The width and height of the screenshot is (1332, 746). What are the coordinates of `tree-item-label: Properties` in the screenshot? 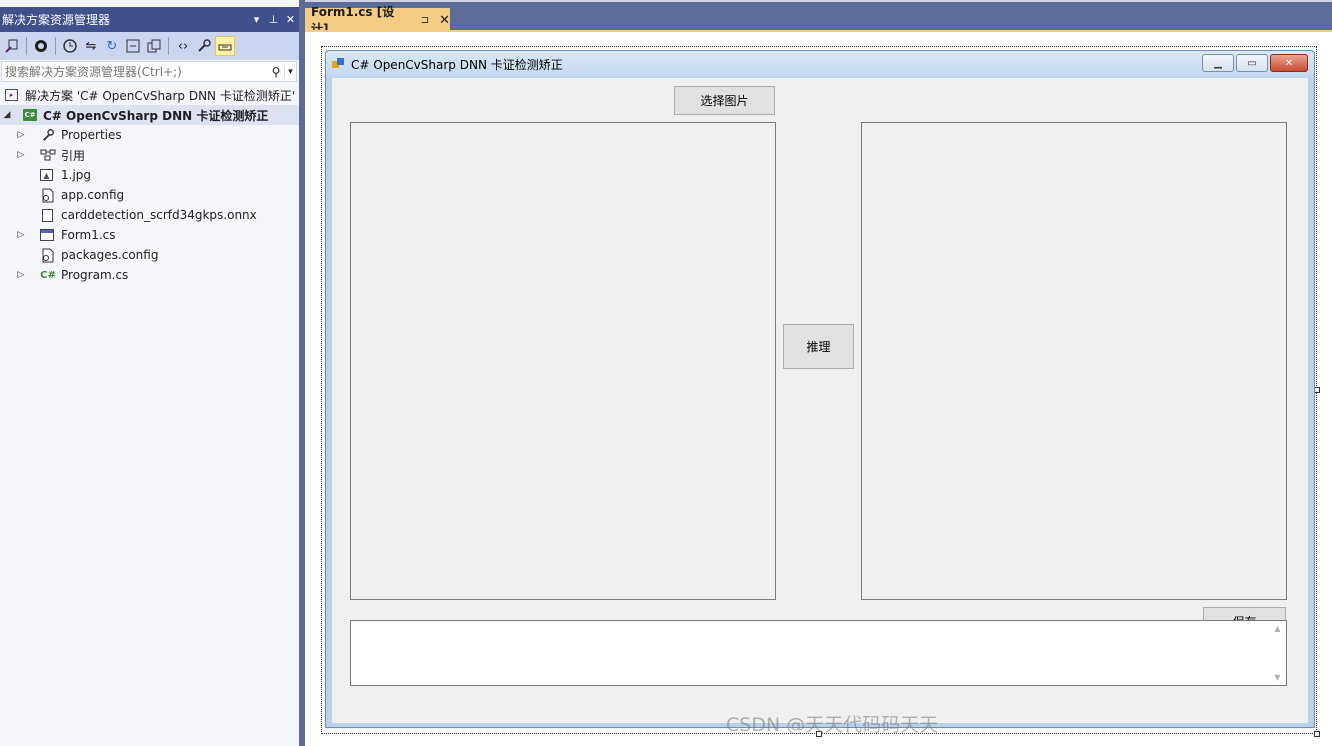 It's located at (91, 135).